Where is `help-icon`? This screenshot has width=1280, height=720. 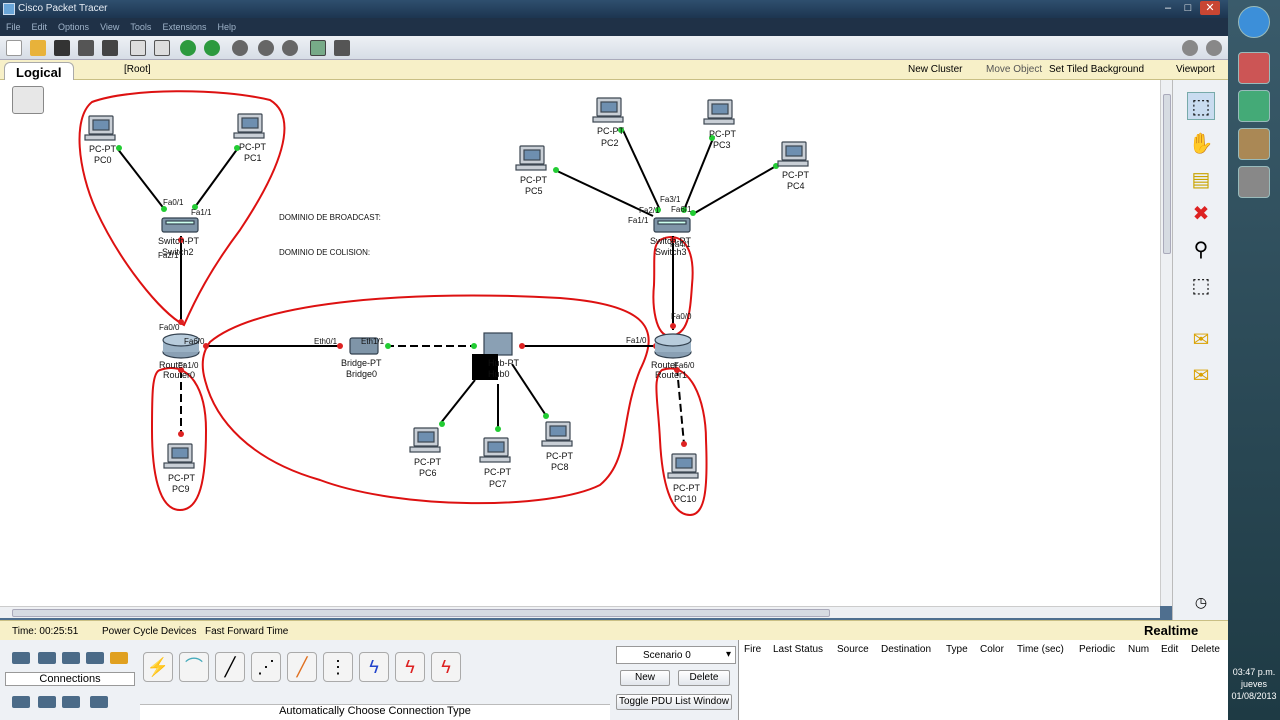 help-icon is located at coordinates (1214, 48).